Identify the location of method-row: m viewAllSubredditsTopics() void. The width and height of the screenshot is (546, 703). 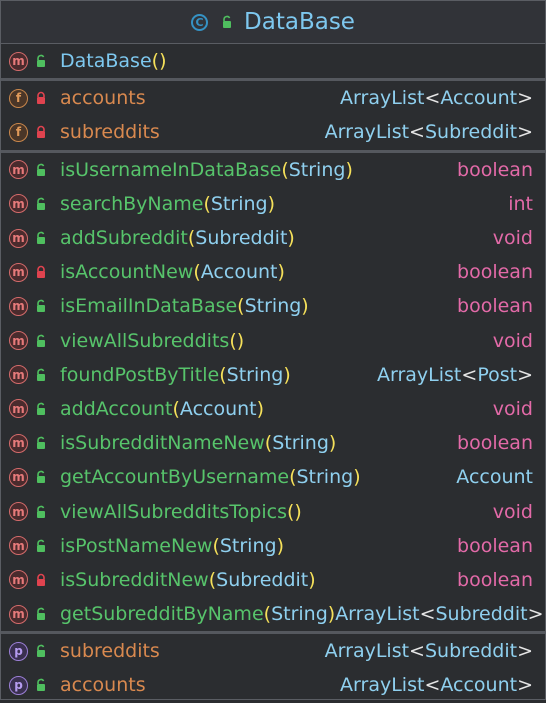
(273, 511).